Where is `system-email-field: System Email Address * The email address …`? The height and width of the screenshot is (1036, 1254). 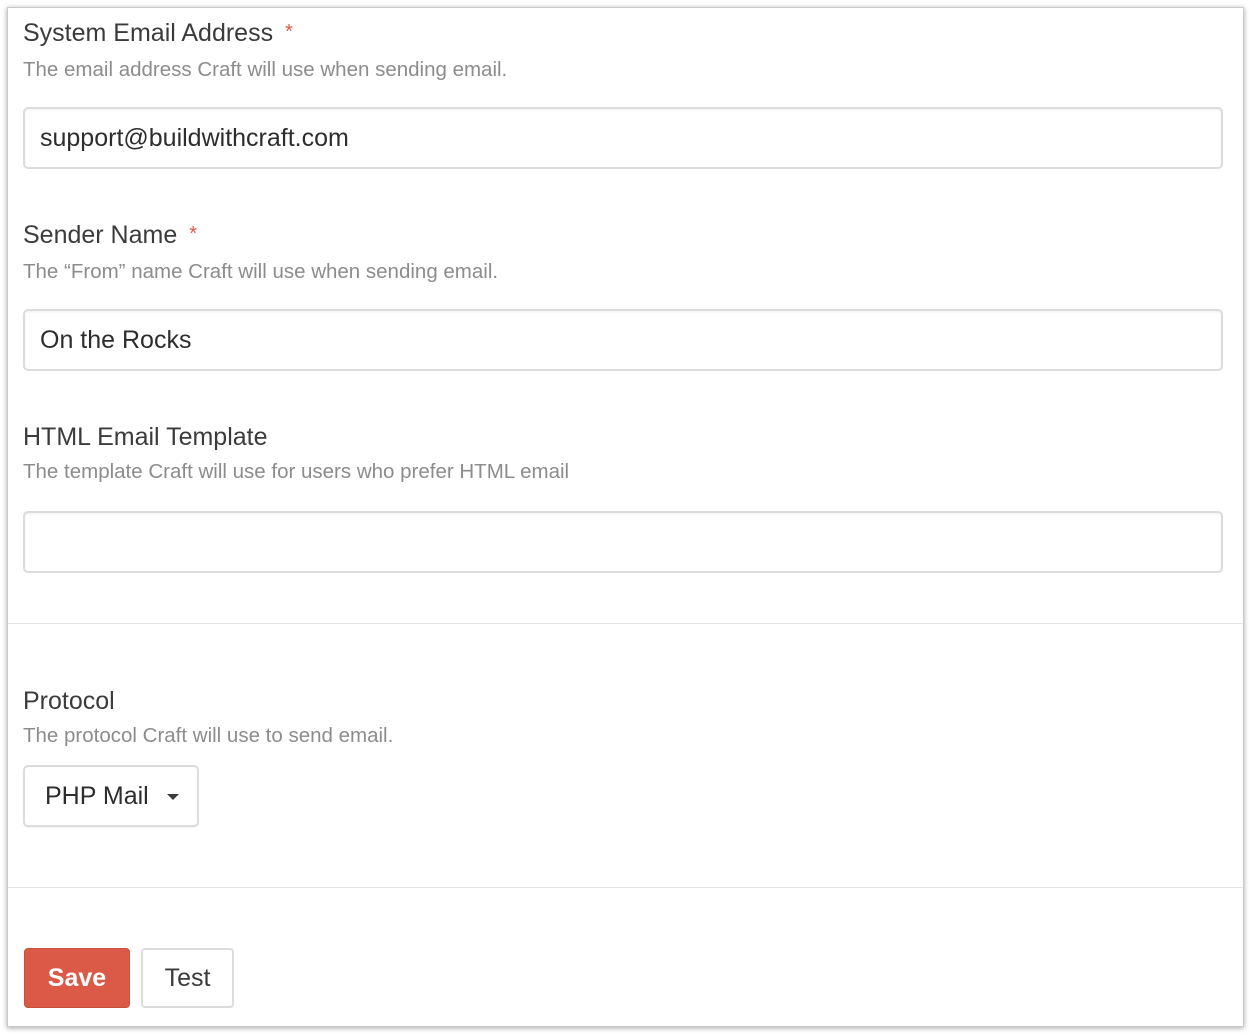 system-email-field: System Email Address * The email address … is located at coordinates (623, 93).